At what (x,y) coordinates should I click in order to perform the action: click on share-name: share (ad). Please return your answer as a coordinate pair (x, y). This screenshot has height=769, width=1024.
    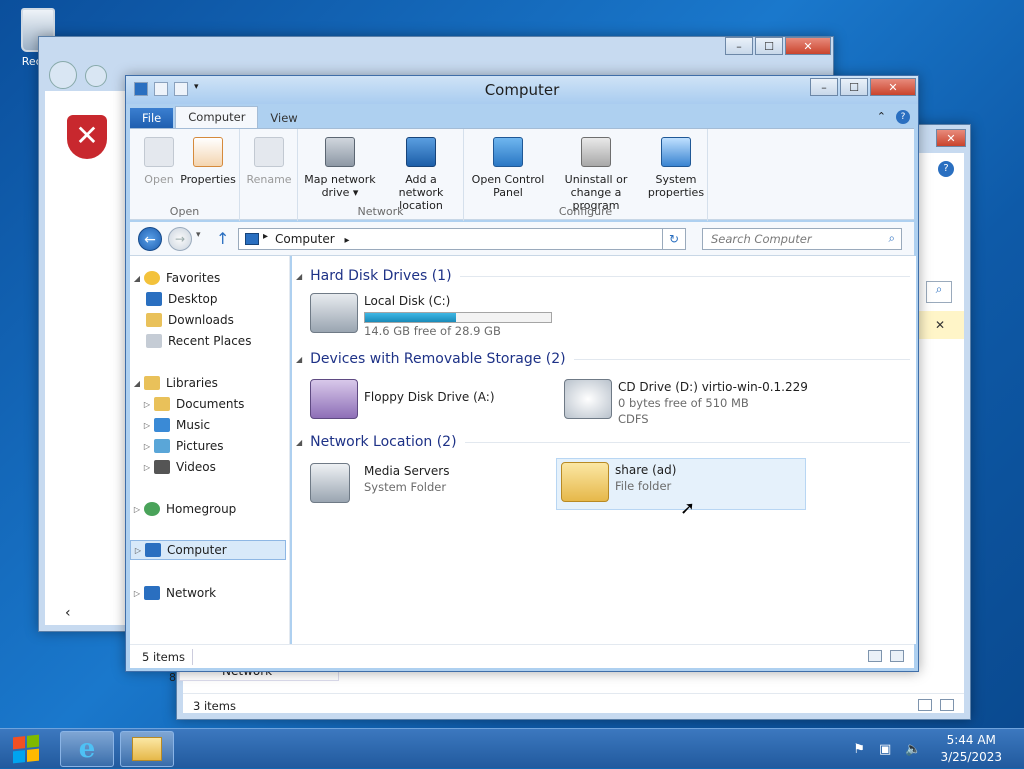
    Looking at the image, I should click on (646, 470).